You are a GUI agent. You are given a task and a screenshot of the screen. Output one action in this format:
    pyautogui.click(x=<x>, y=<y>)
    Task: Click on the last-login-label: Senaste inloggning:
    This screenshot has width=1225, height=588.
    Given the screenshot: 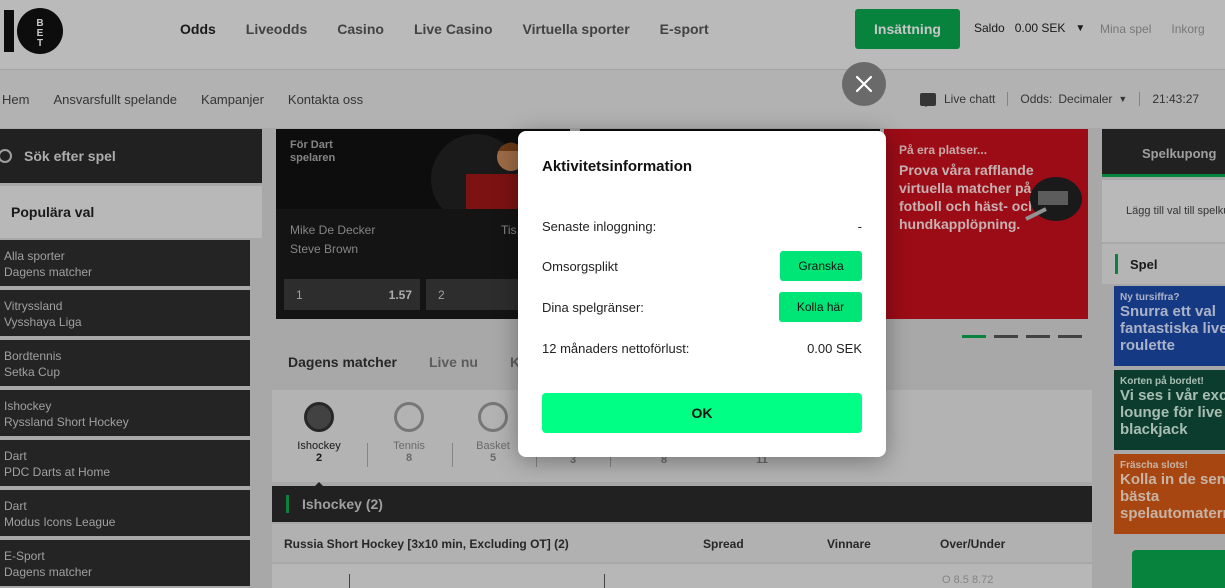 What is the action you would take?
    pyautogui.click(x=599, y=226)
    